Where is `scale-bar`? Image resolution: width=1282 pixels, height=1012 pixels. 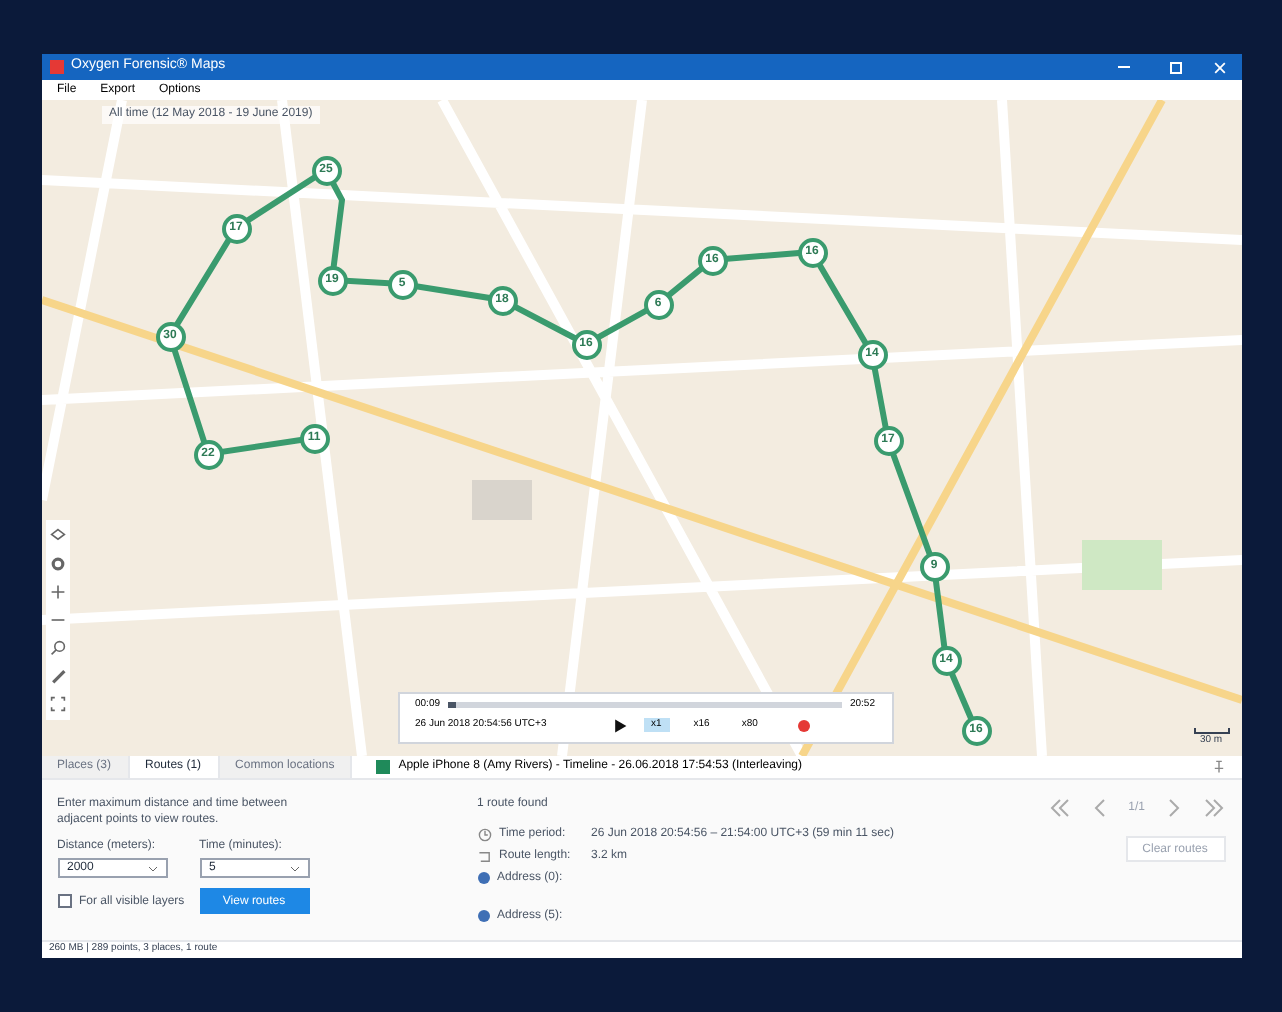
scale-bar is located at coordinates (1211, 730).